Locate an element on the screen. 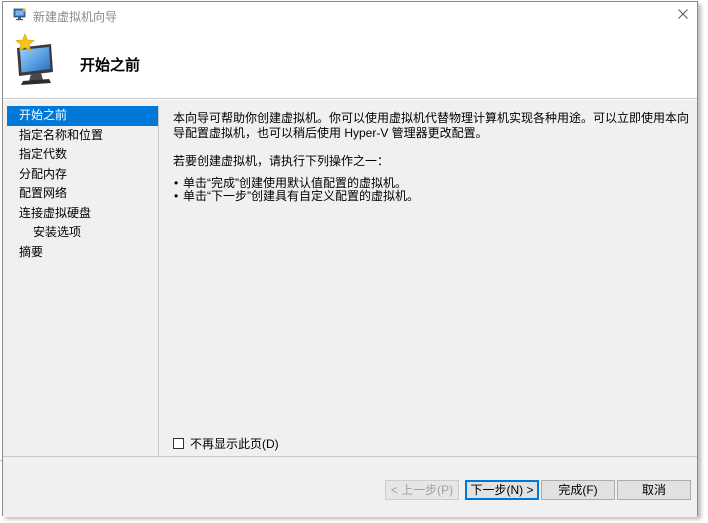 The width and height of the screenshot is (708, 523). nav-step-summary: 摘要 is located at coordinates (83, 253).